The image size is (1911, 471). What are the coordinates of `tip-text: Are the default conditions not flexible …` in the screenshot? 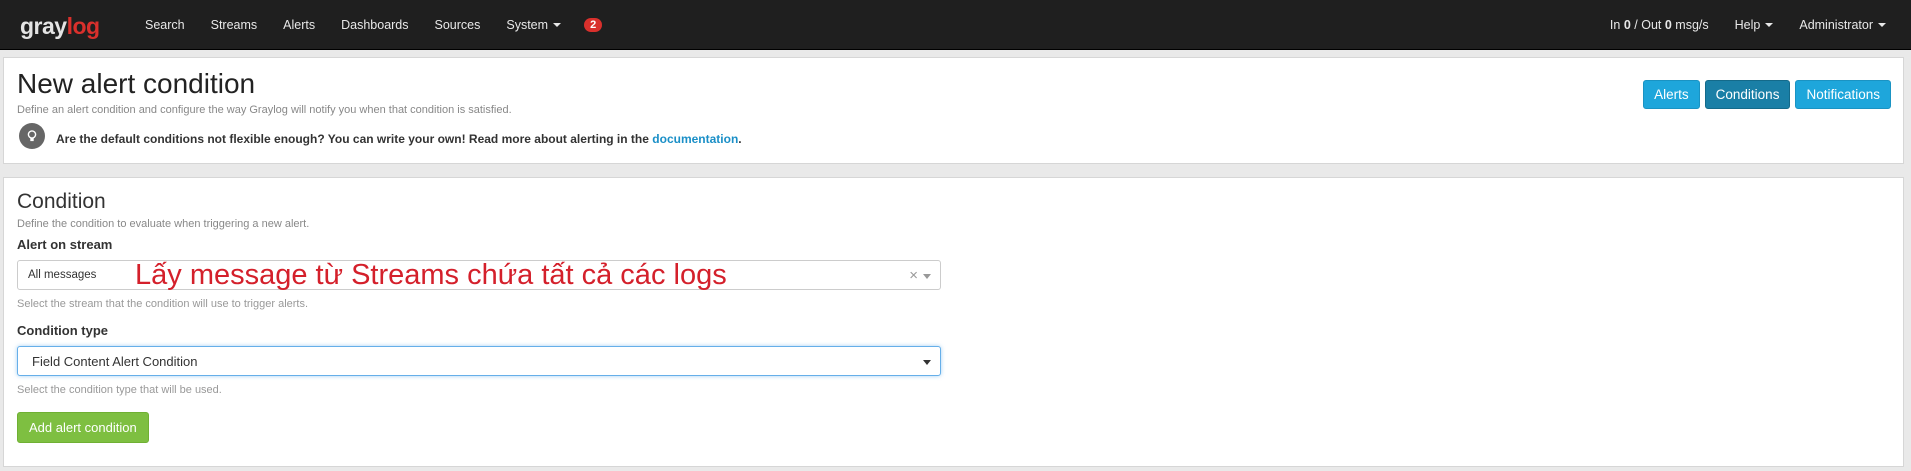 It's located at (399, 139).